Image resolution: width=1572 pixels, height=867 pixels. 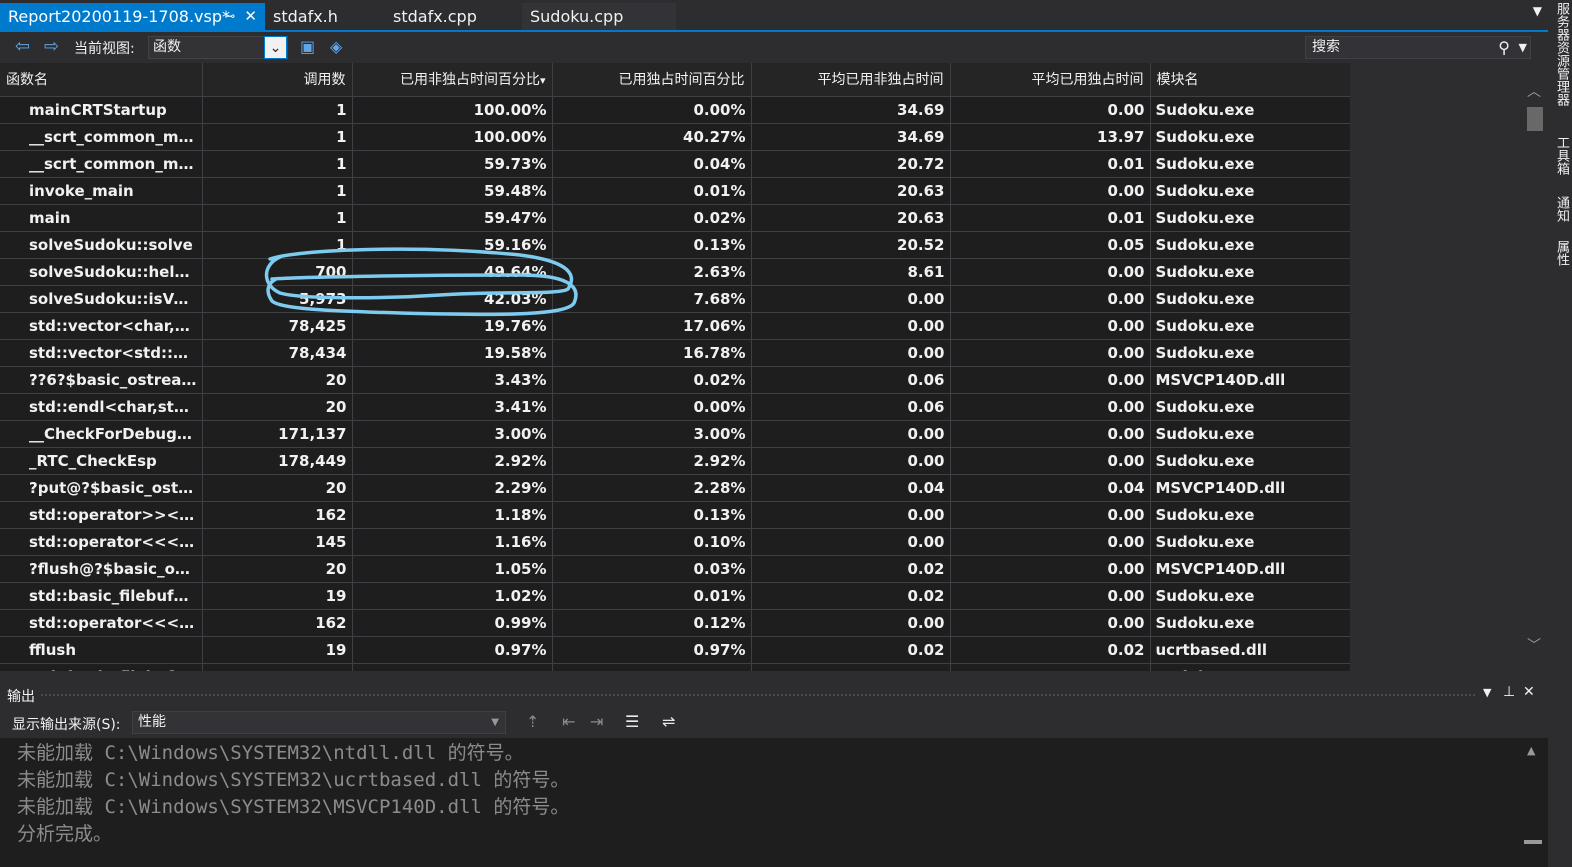 What do you see at coordinates (319, 722) in the screenshot?
I see `output-source-select: 性能 ▼` at bounding box center [319, 722].